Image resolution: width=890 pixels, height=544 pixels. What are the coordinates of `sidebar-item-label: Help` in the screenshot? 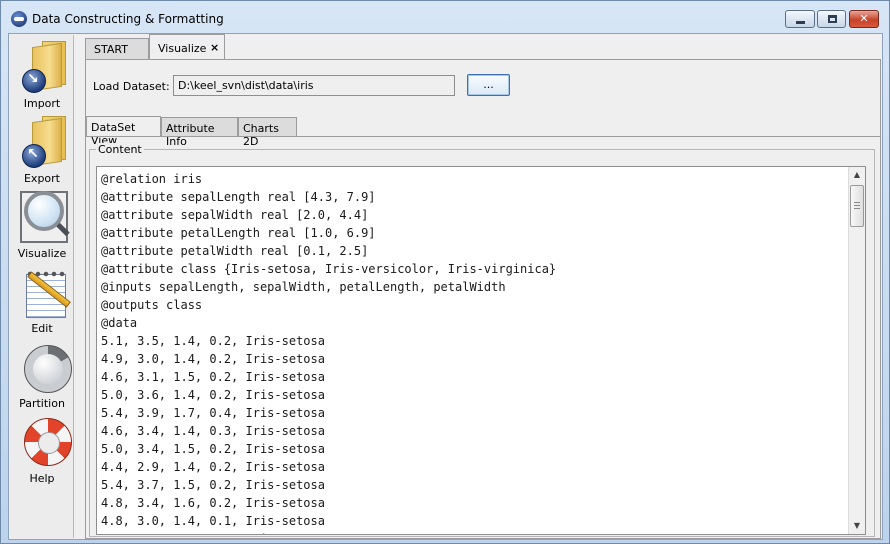 It's located at (42, 478).